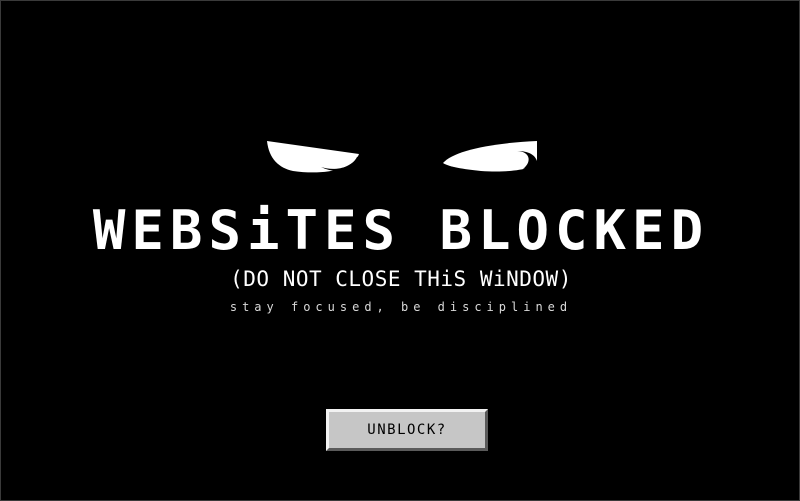  What do you see at coordinates (401, 307) in the screenshot?
I see `motivational-tagline: stay focused, be disciplined` at bounding box center [401, 307].